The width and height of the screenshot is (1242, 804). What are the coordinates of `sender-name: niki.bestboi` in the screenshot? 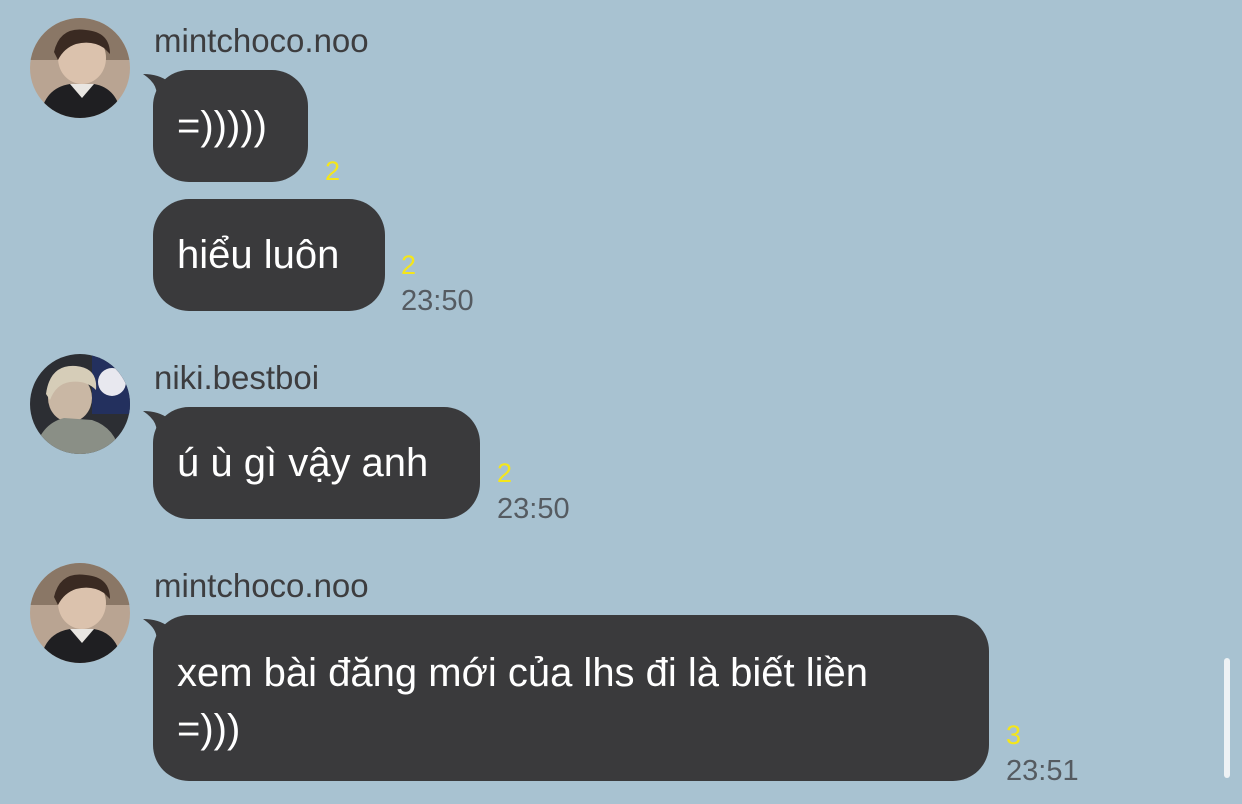 It's located at (237, 377).